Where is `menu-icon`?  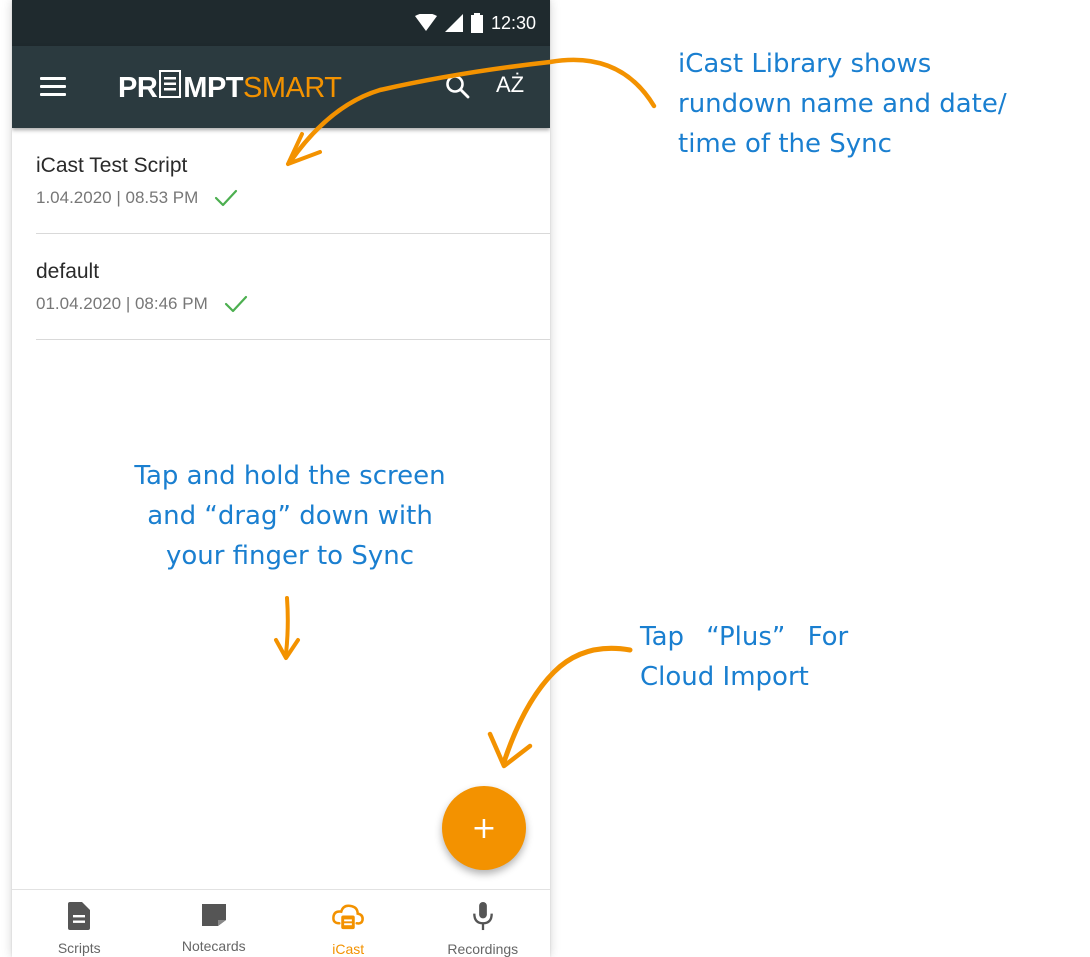 menu-icon is located at coordinates (53, 88).